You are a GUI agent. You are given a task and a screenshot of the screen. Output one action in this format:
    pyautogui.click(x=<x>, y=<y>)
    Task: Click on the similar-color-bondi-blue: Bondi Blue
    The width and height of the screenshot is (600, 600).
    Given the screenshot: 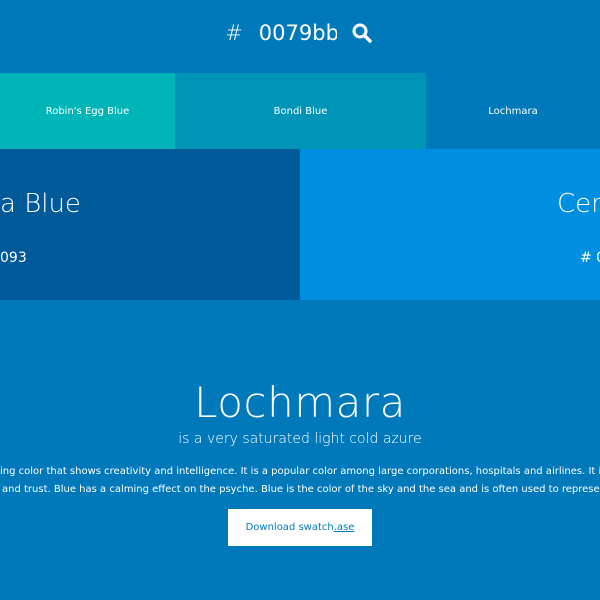 What is the action you would take?
    pyautogui.click(x=300, y=111)
    